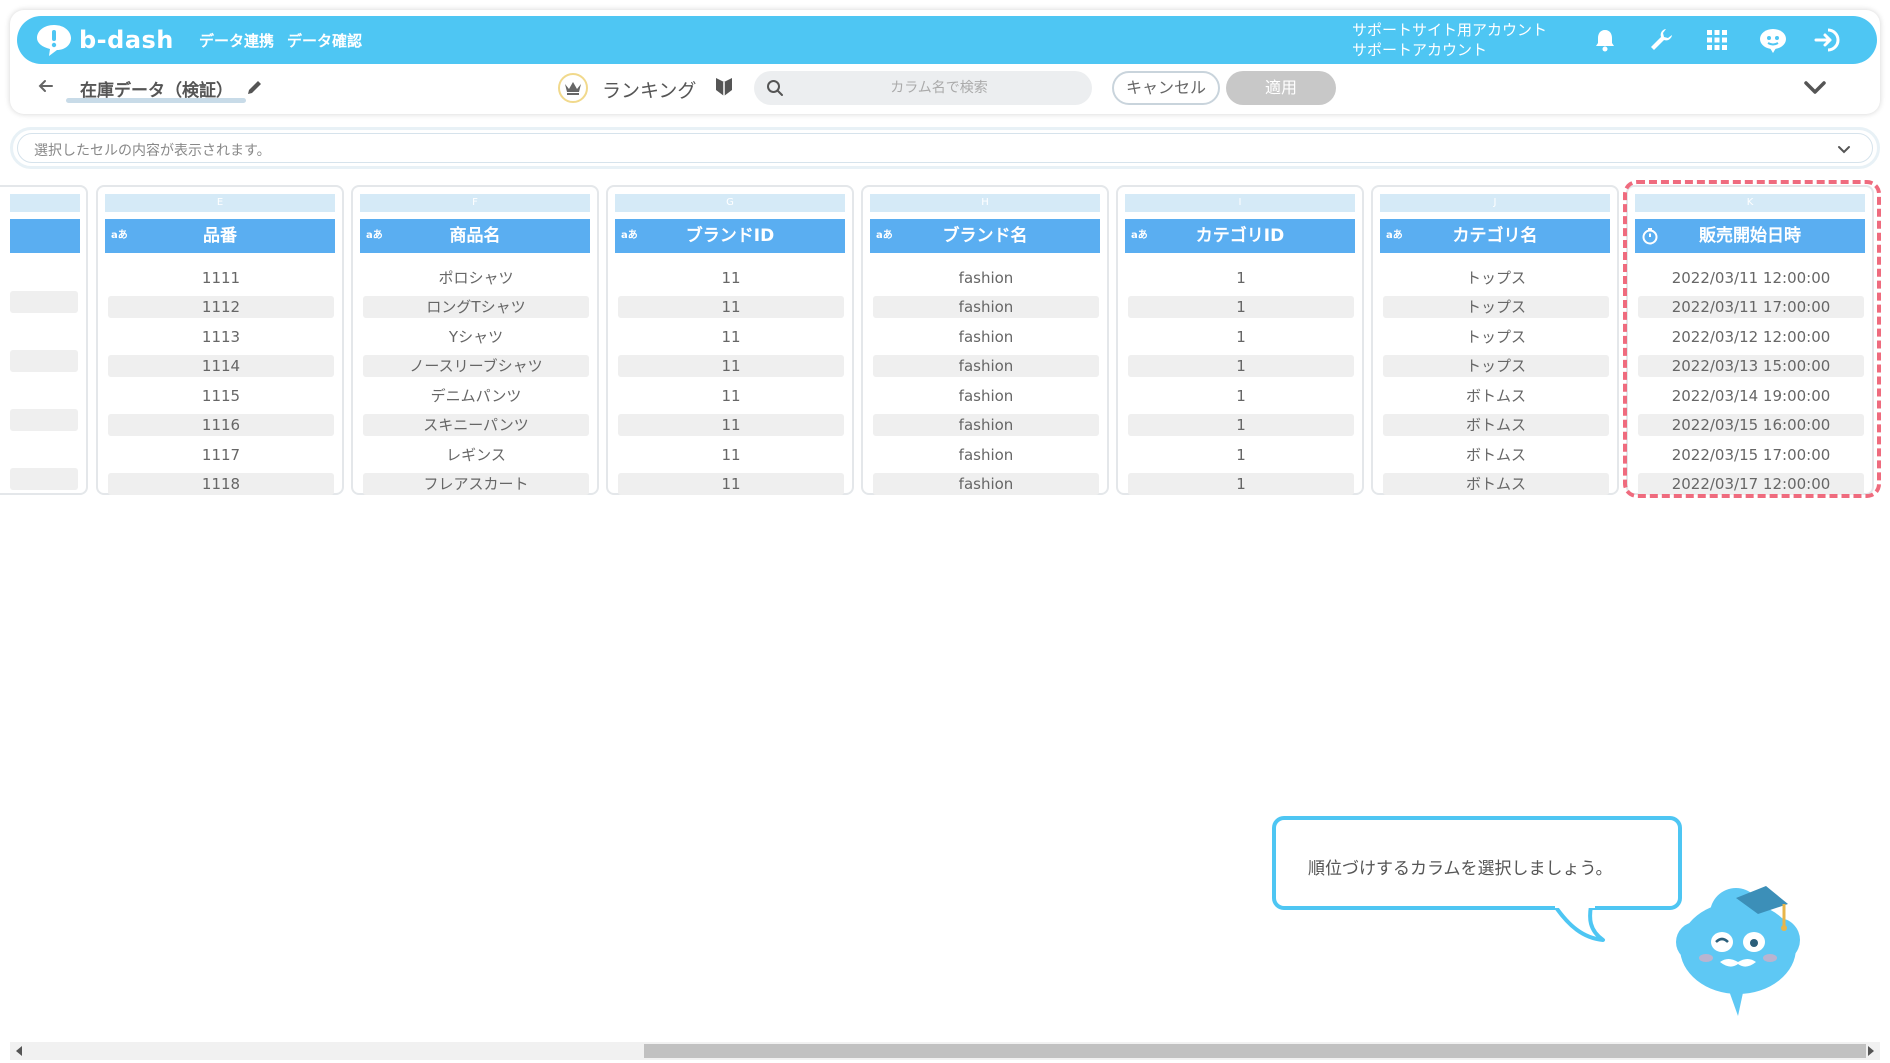 The height and width of the screenshot is (1063, 1890). I want to click on logo: b-dash, so click(104, 40).